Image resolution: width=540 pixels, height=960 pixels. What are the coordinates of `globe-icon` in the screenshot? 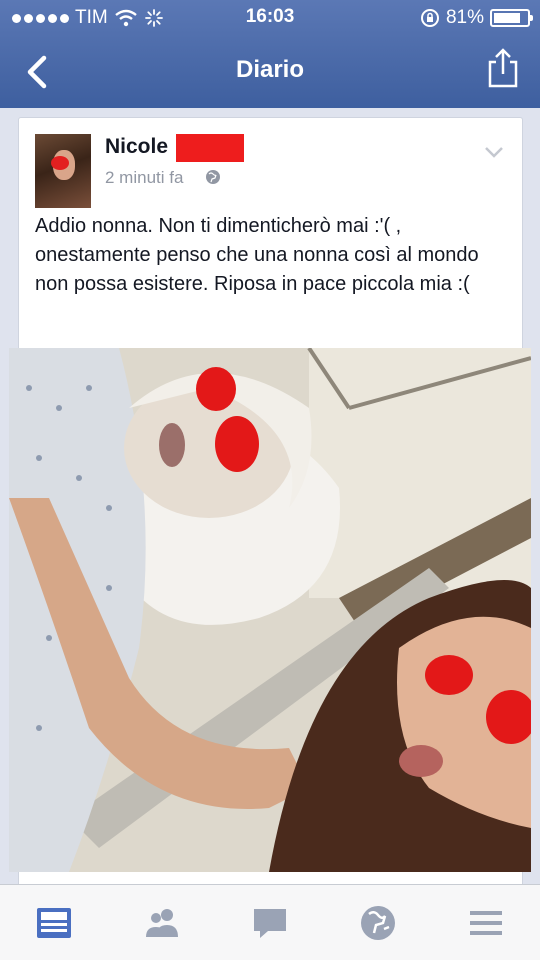 It's located at (213, 177).